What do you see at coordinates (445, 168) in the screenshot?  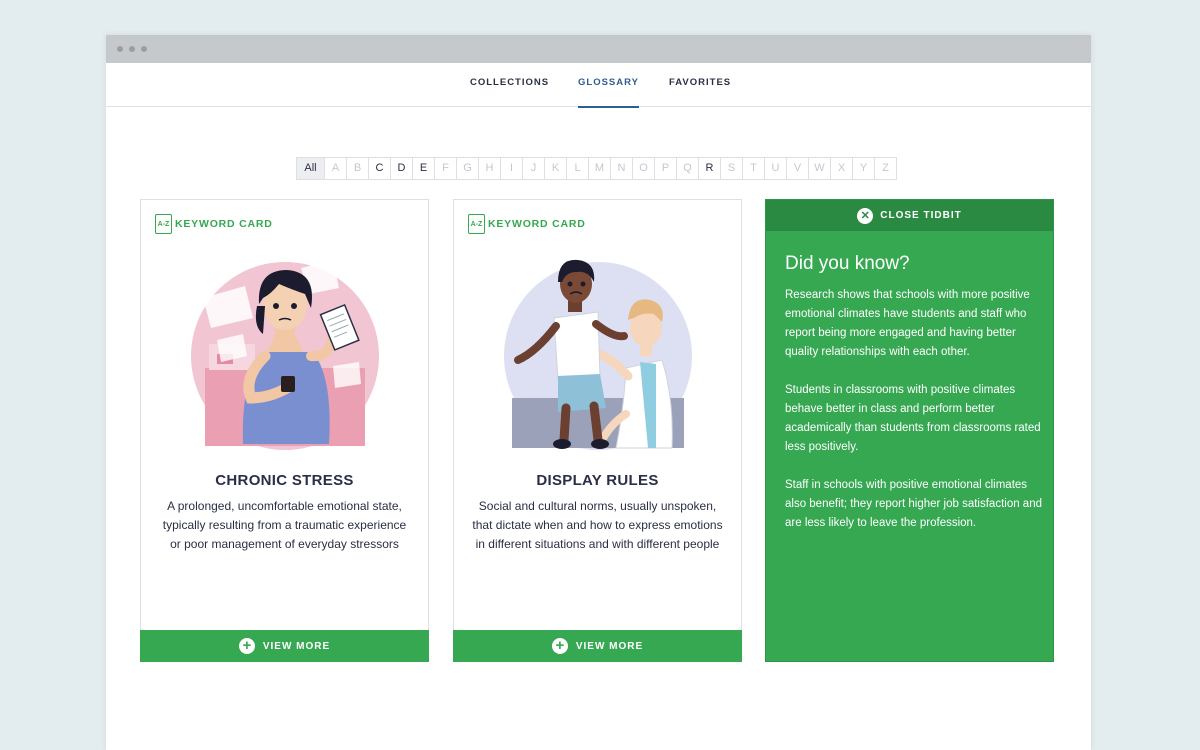 I see `alphabet-letter-f: F` at bounding box center [445, 168].